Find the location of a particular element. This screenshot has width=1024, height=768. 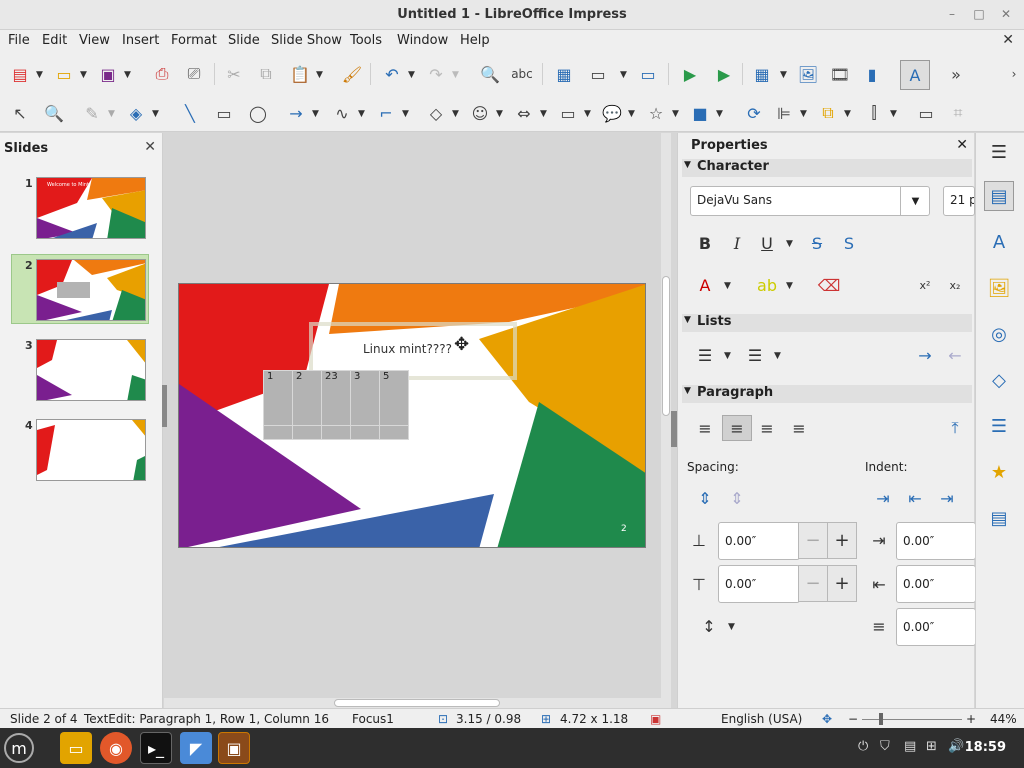

character-section-header: Character is located at coordinates (827, 168).